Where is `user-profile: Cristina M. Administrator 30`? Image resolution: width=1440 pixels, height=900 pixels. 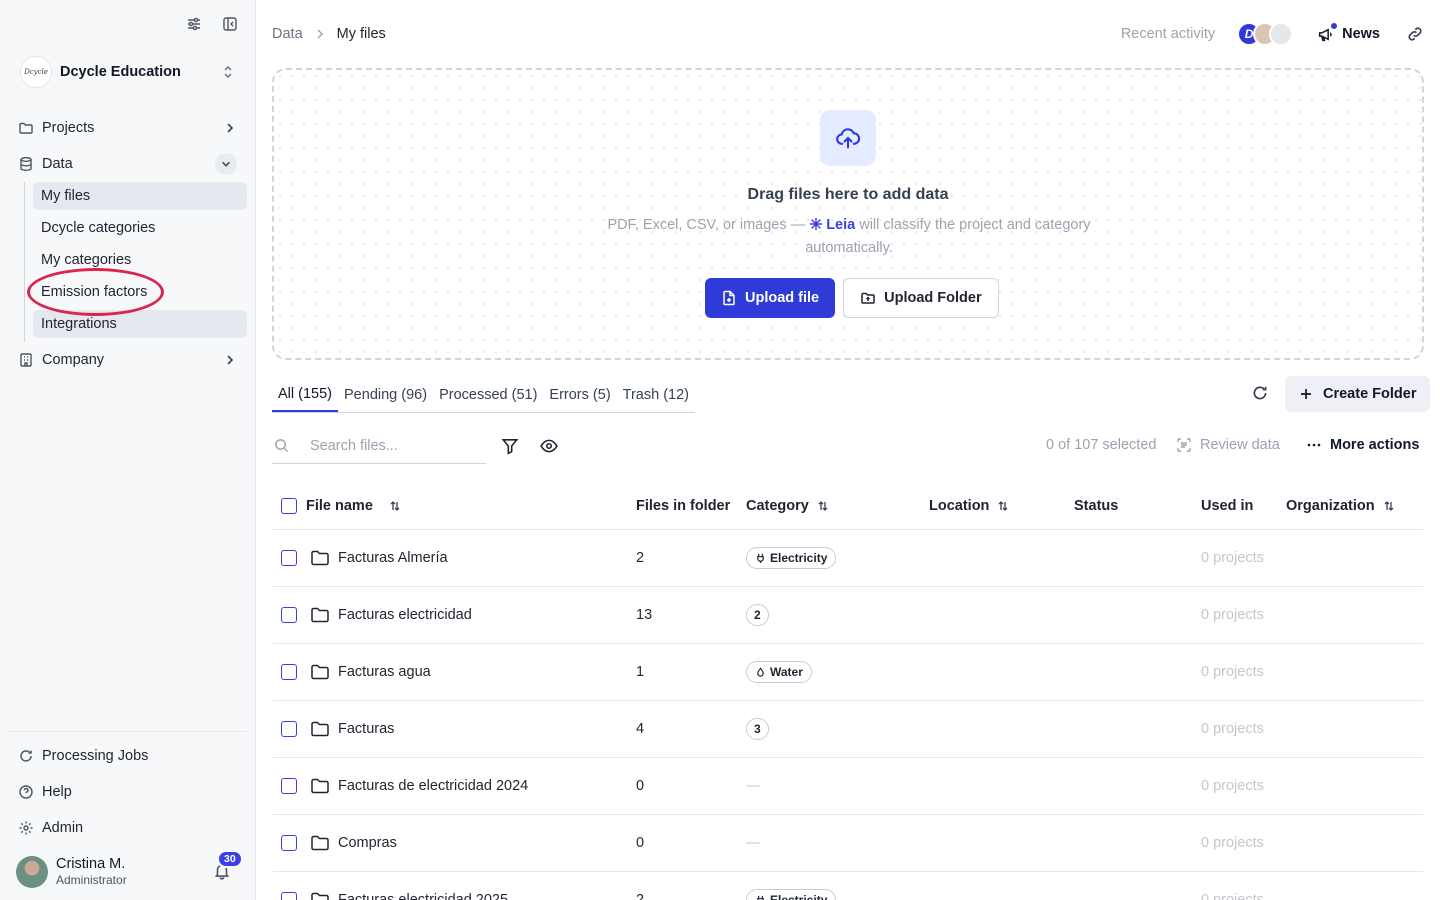
user-profile: Cristina M. Administrator 30 is located at coordinates (129, 869).